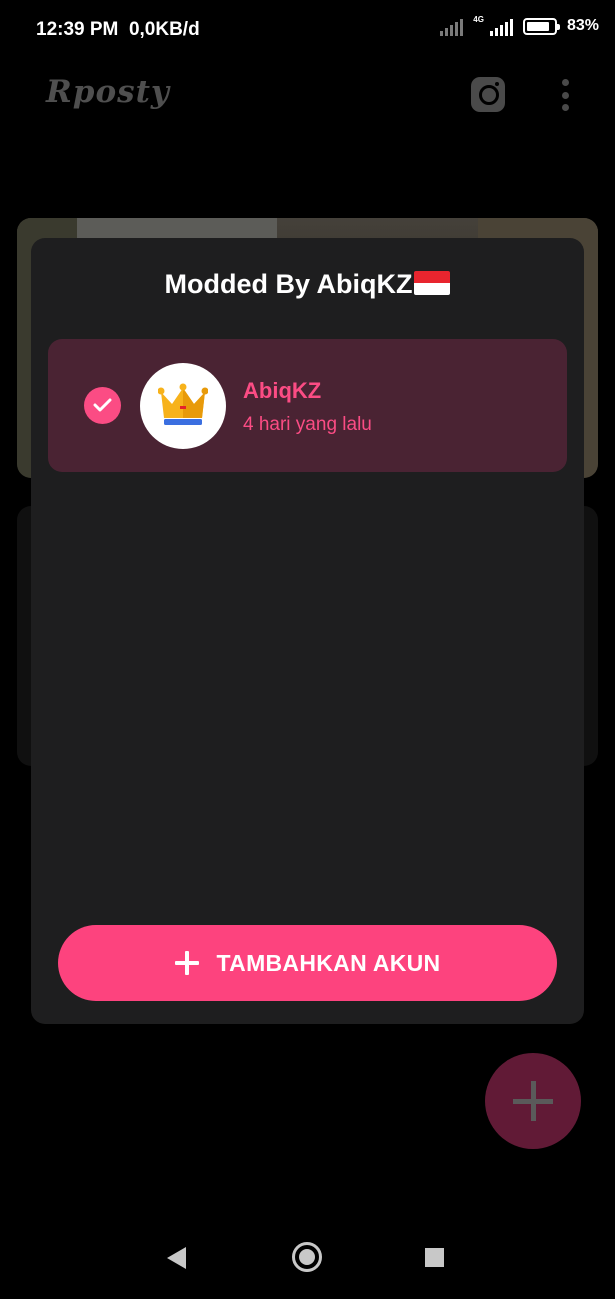 This screenshot has height=1299, width=615. Describe the element at coordinates (307, 424) in the screenshot. I see `account-last-used: 4 hari yang lalu` at that location.